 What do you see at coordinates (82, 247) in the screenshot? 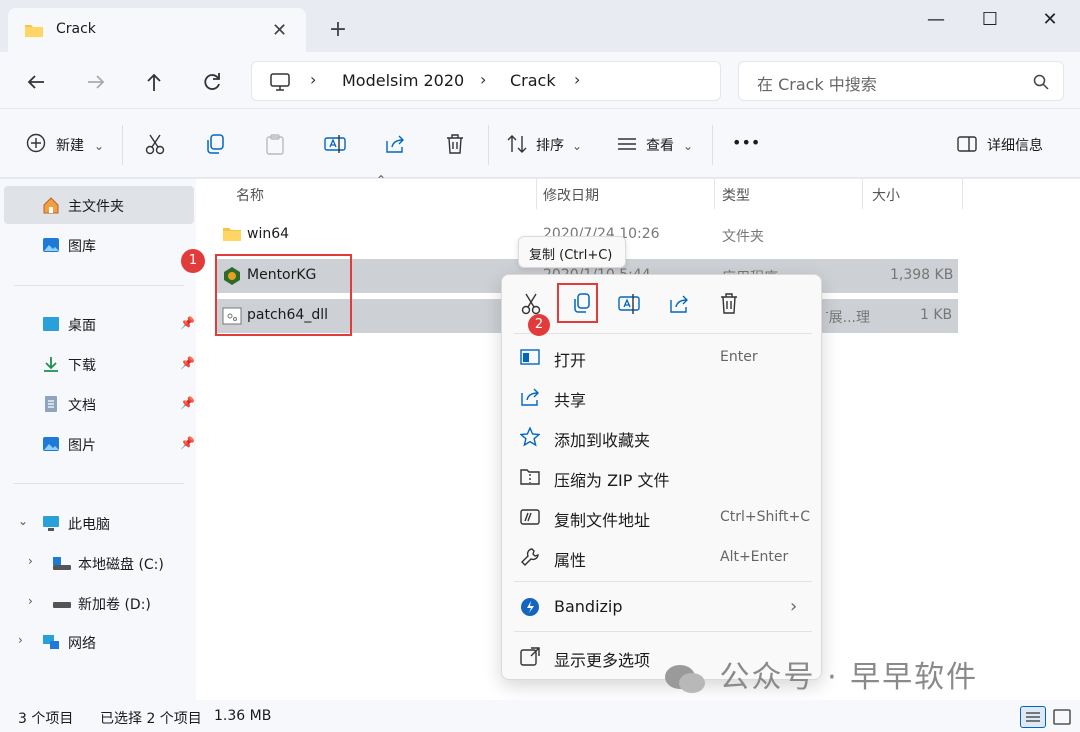
I see `sidebar-item-label: 图库` at bounding box center [82, 247].